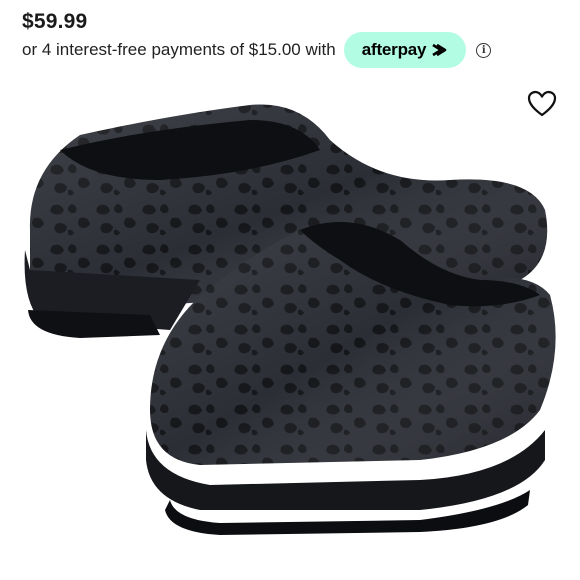  I want to click on afterpay-label: afterpay, so click(394, 49).